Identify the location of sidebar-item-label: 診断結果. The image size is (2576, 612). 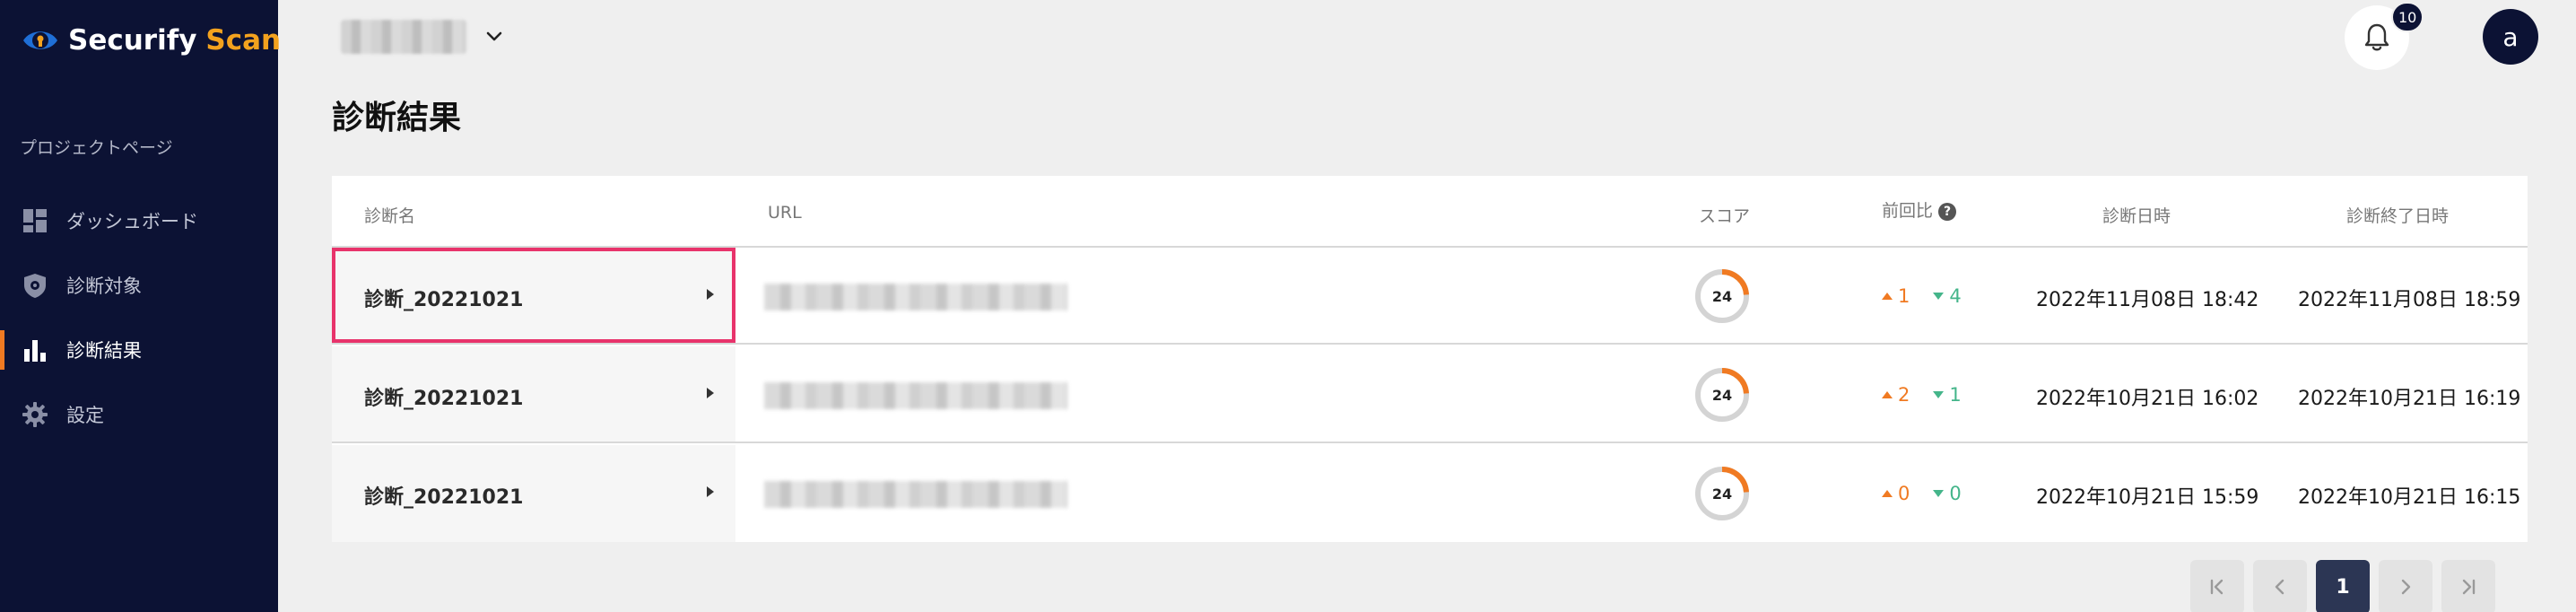
(104, 351).